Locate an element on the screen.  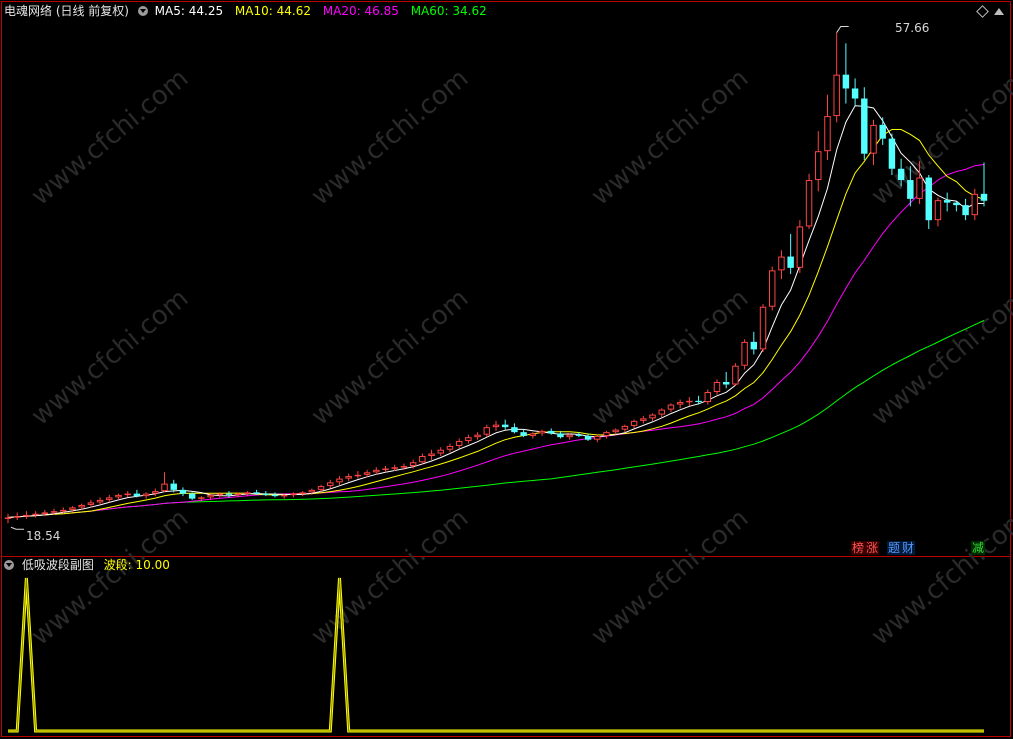
high-price-label: 57.66 is located at coordinates (912, 28).